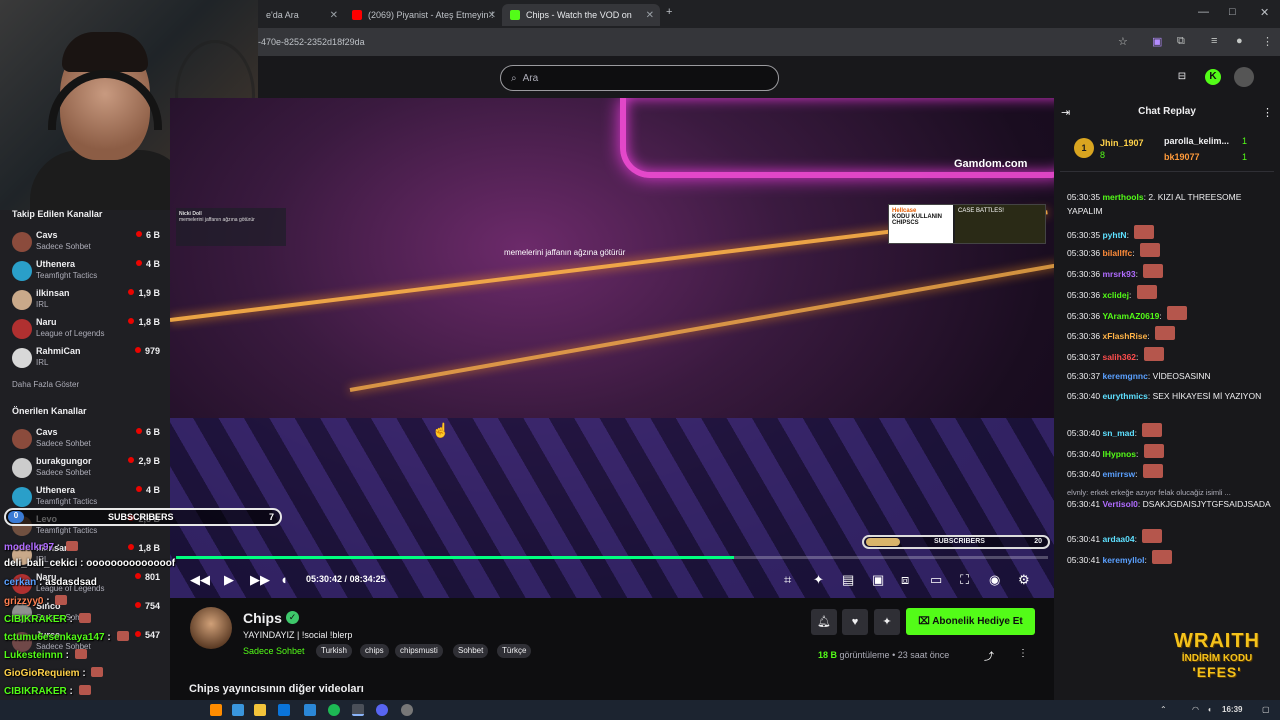 Image resolution: width=1280 pixels, height=720 pixels. I want to click on chat-username: pyhtN, so click(1114, 235).